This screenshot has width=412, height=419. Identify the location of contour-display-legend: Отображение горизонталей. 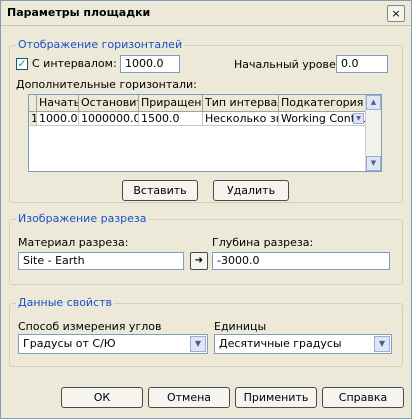
(100, 44).